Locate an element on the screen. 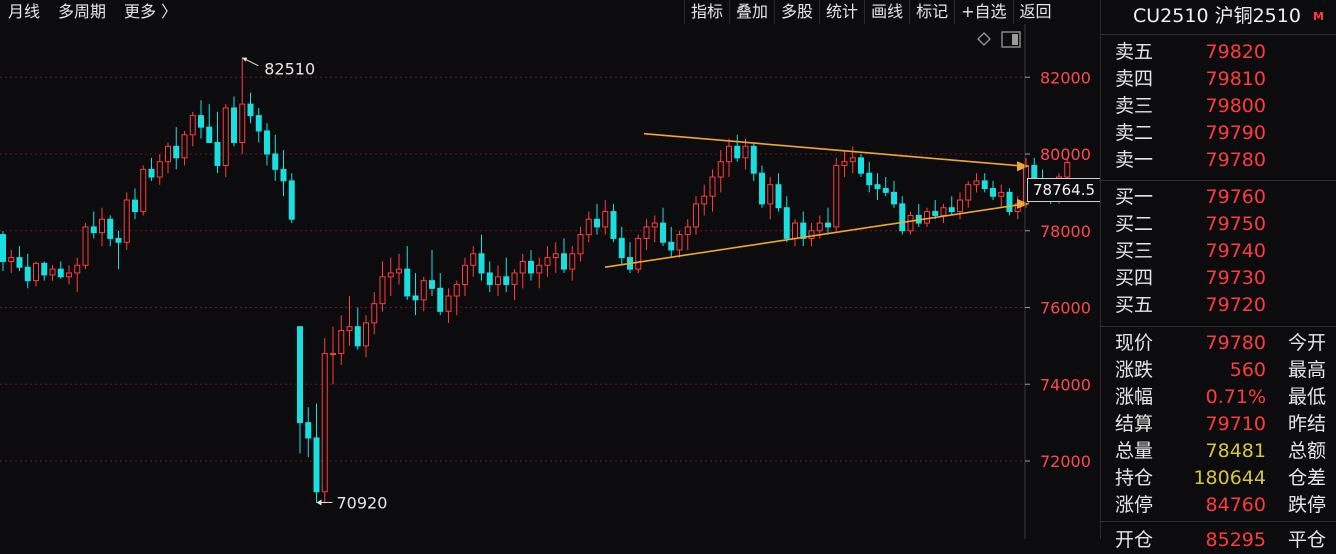 This screenshot has width=1336, height=554. mark-button: 标记 is located at coordinates (931, 12).